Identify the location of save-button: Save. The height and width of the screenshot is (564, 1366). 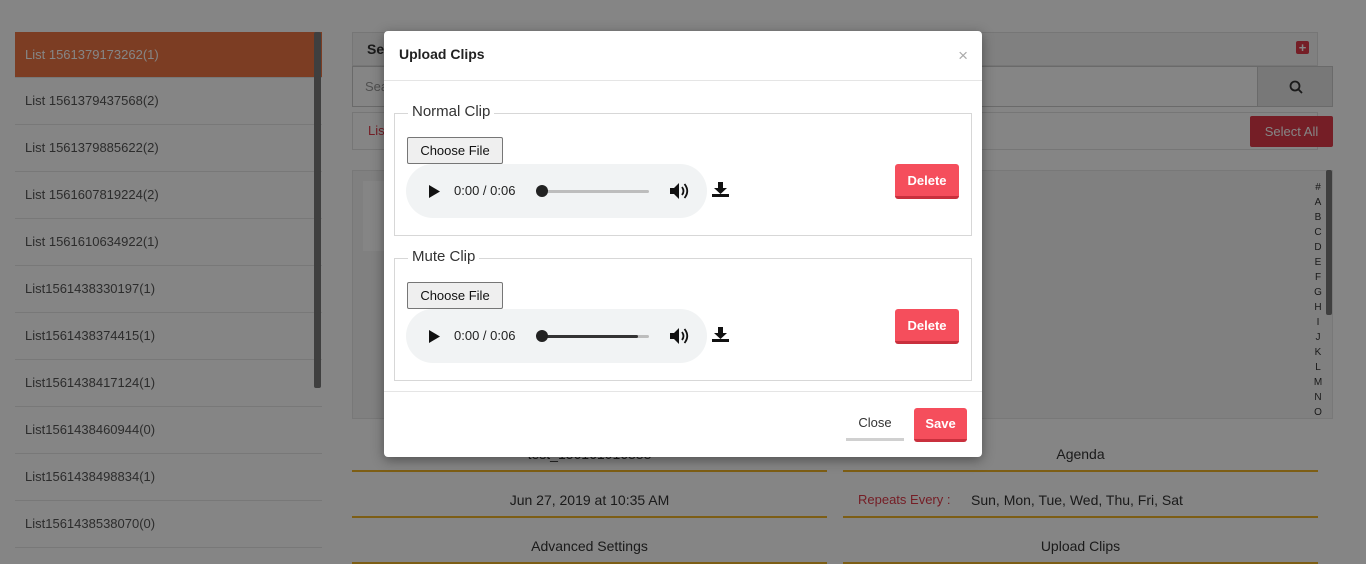
(940, 425).